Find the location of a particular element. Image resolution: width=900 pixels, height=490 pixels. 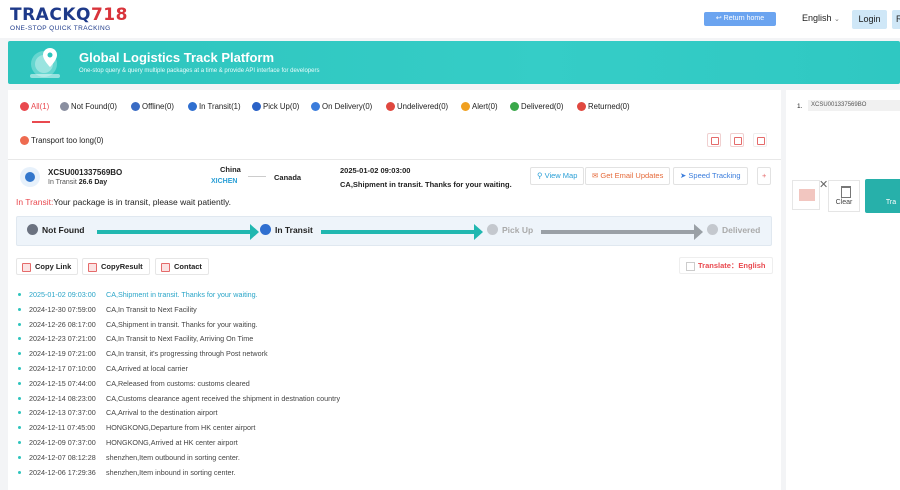

filter-in-transit: In Transit(1) is located at coordinates (214, 106).